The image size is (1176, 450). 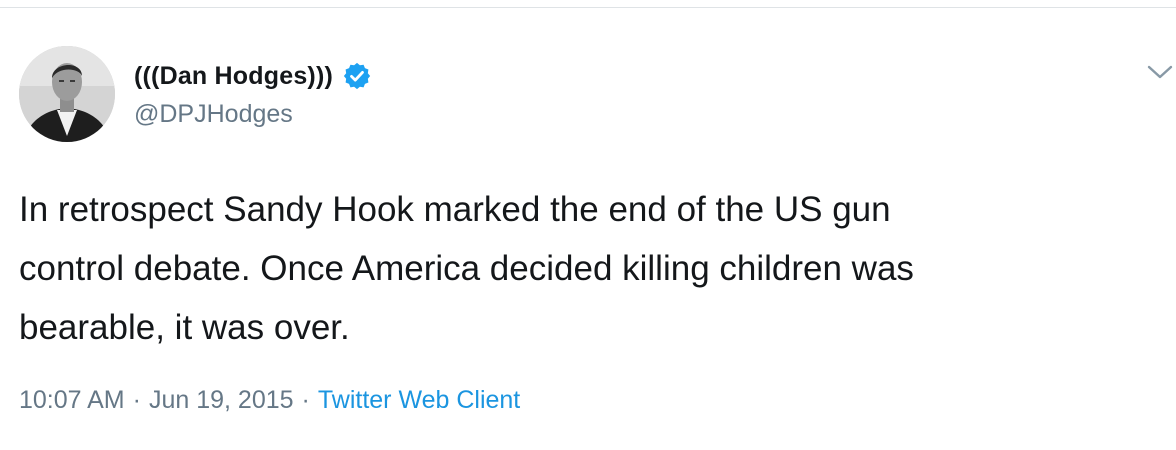 I want to click on tweet-date: Jun 19, 2015, so click(x=221, y=400).